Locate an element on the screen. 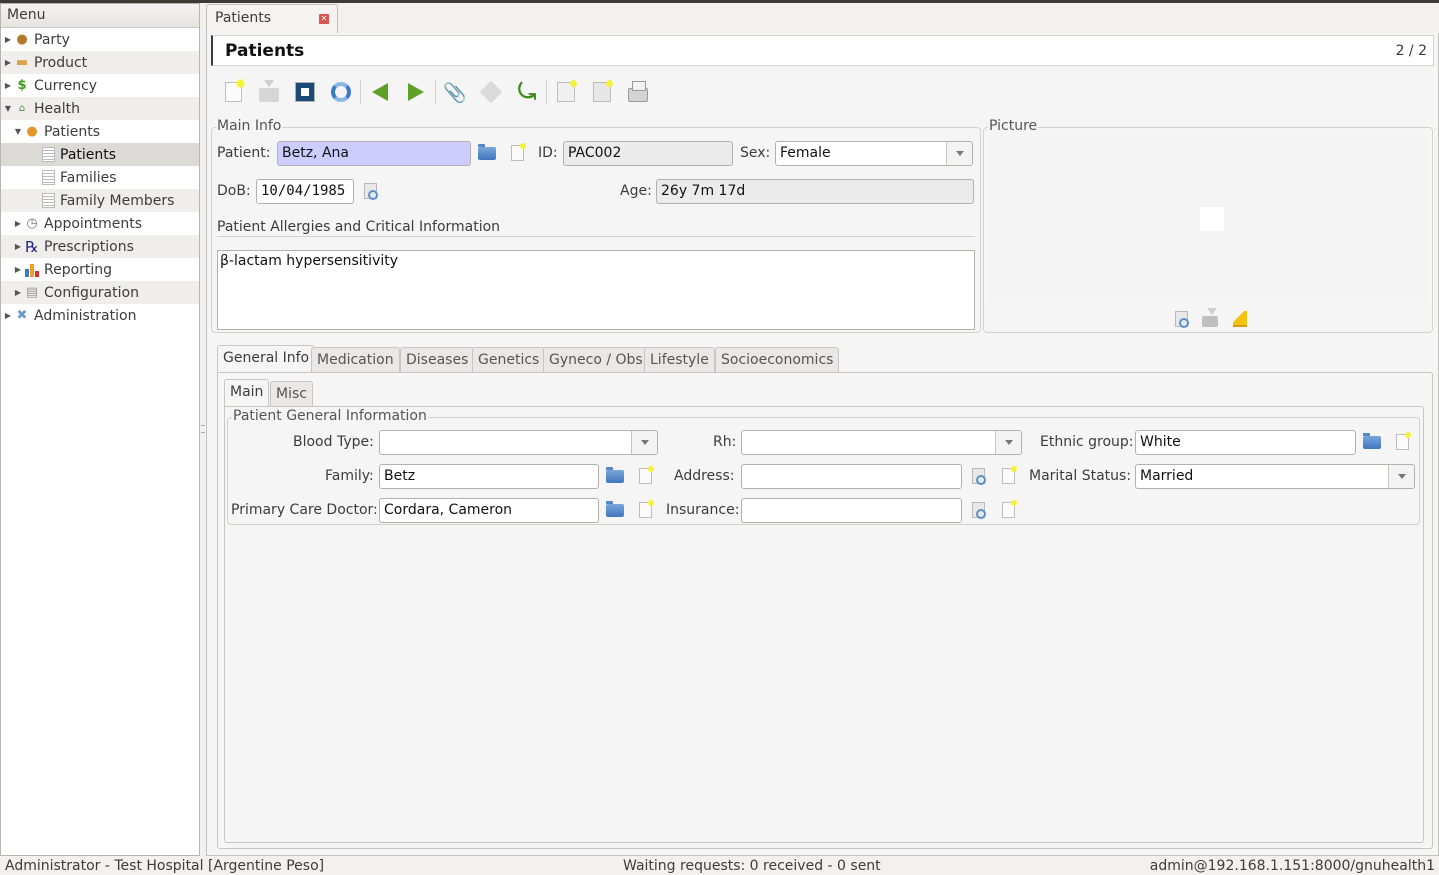 This screenshot has width=1439, height=875. tab-lifestyle: Lifestyle is located at coordinates (679, 360).